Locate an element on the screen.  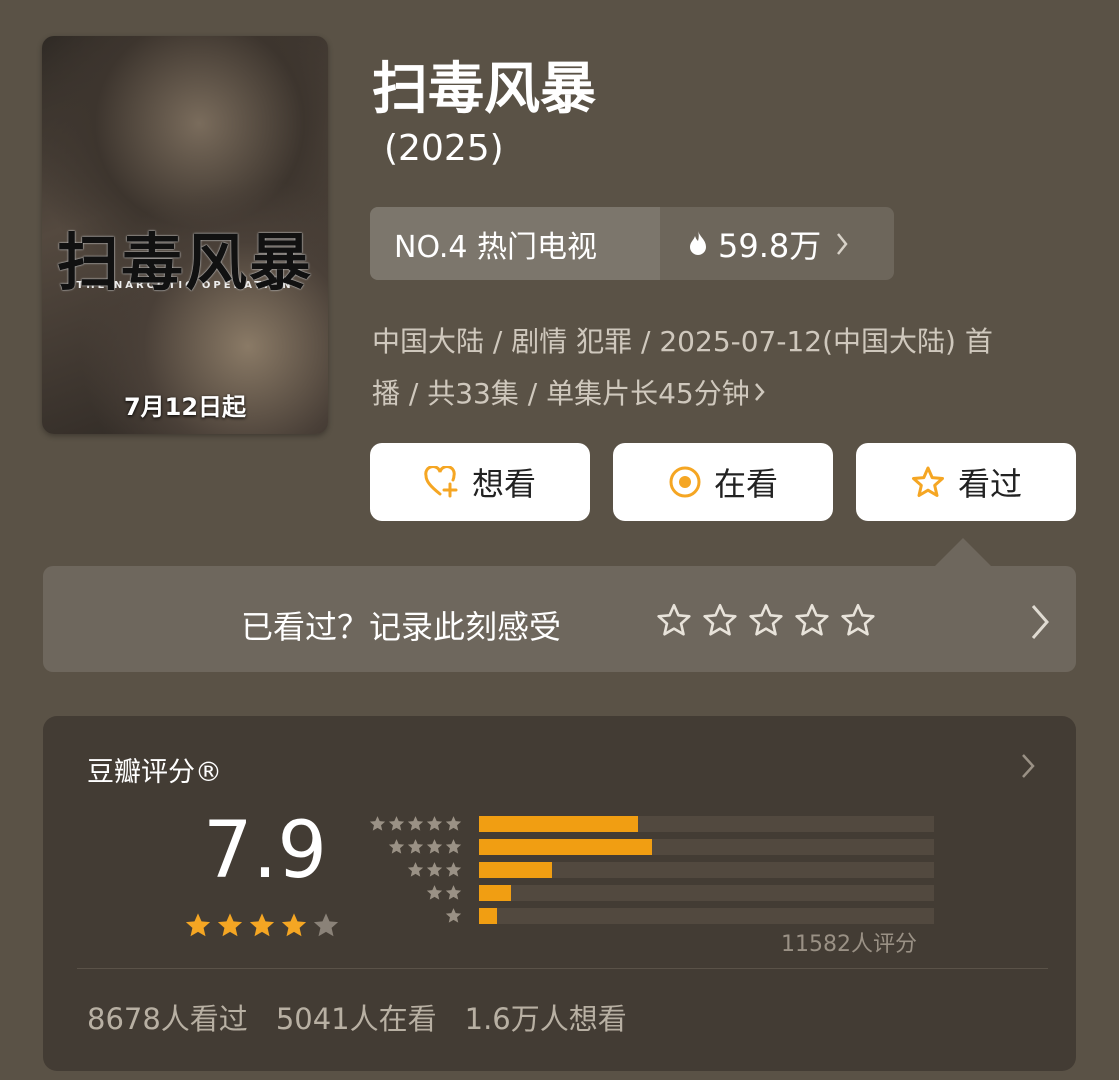
watched-count: 8678人看过 is located at coordinates (167, 1019).